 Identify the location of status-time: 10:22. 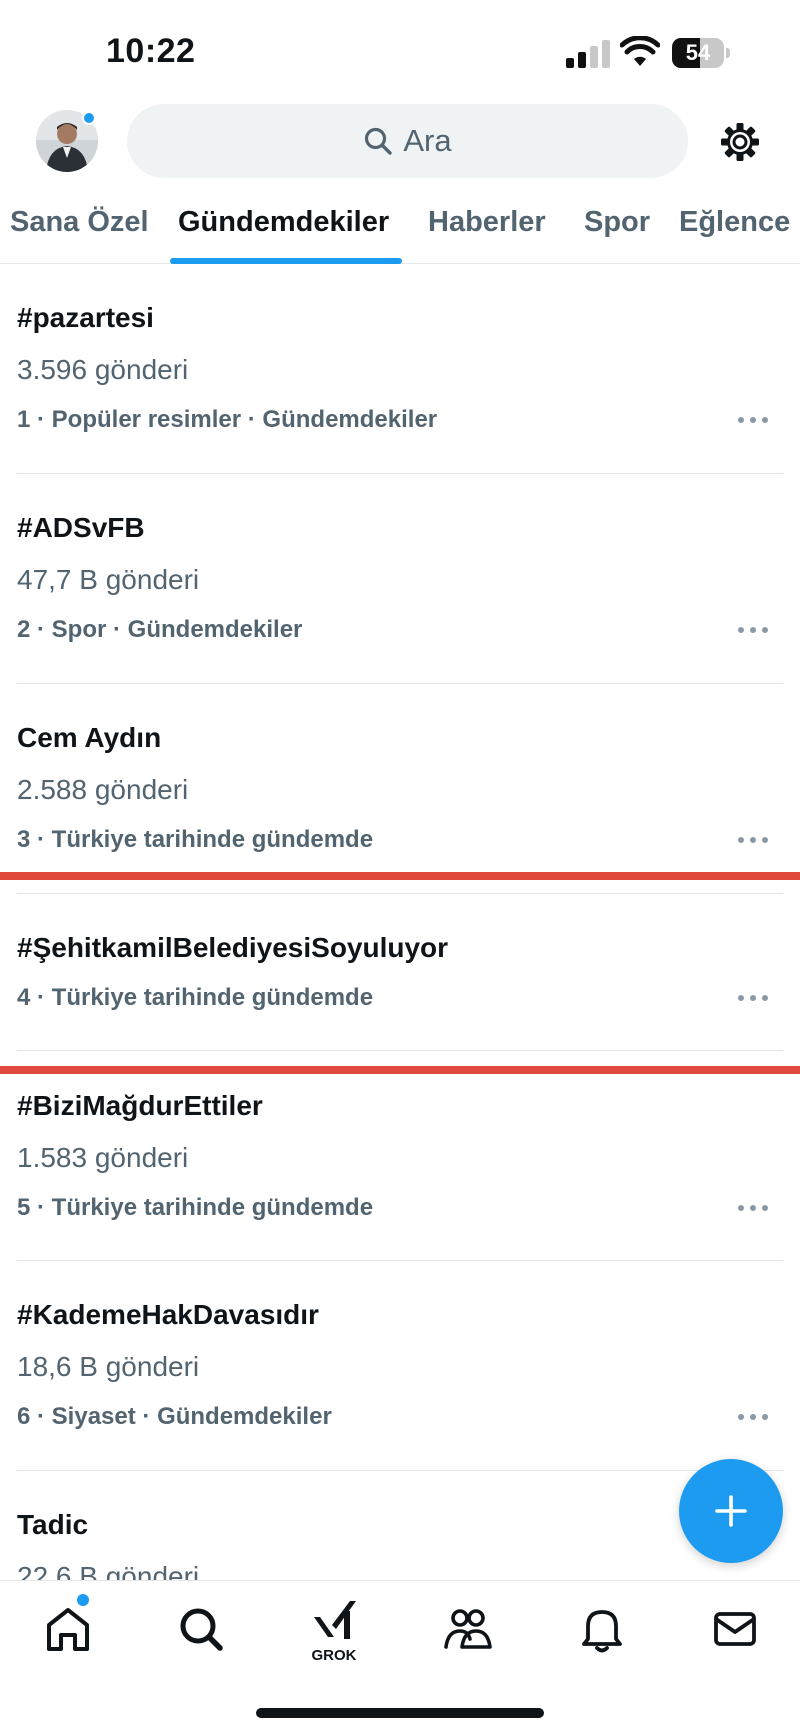
(151, 51).